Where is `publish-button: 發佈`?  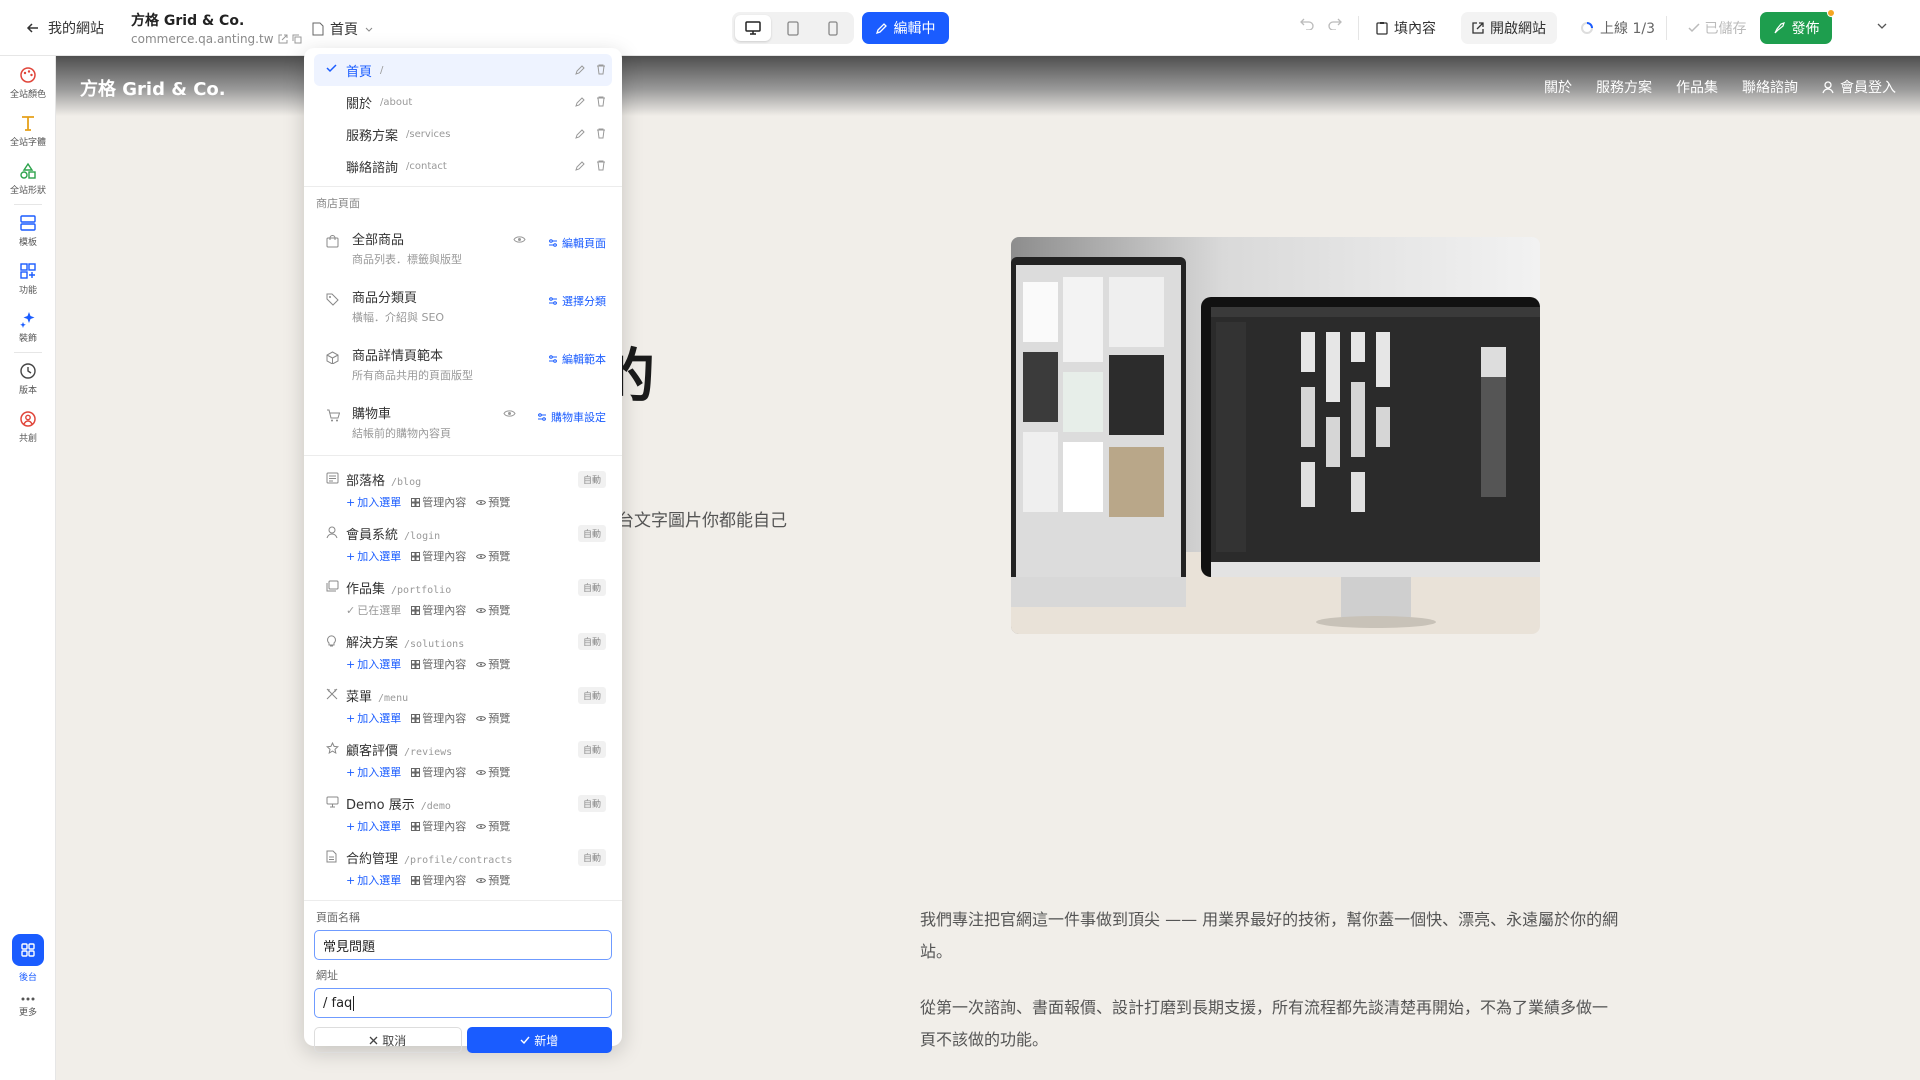
publish-button: 發佈 is located at coordinates (1797, 26).